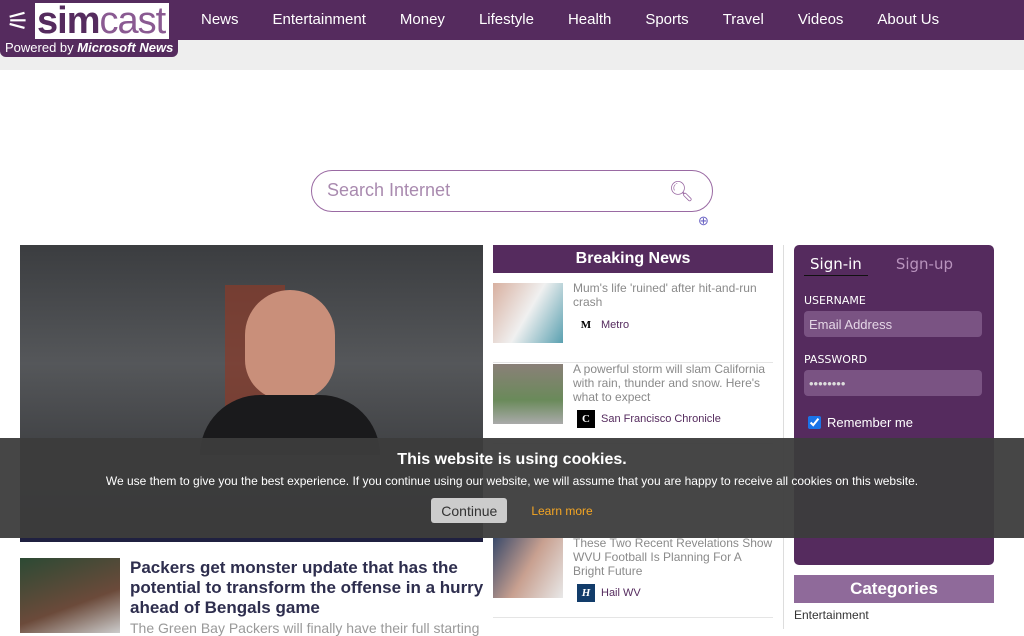 Image resolution: width=1024 pixels, height=636 pixels. Describe the element at coordinates (836, 359) in the screenshot. I see `password-label: PASSWORD` at that location.